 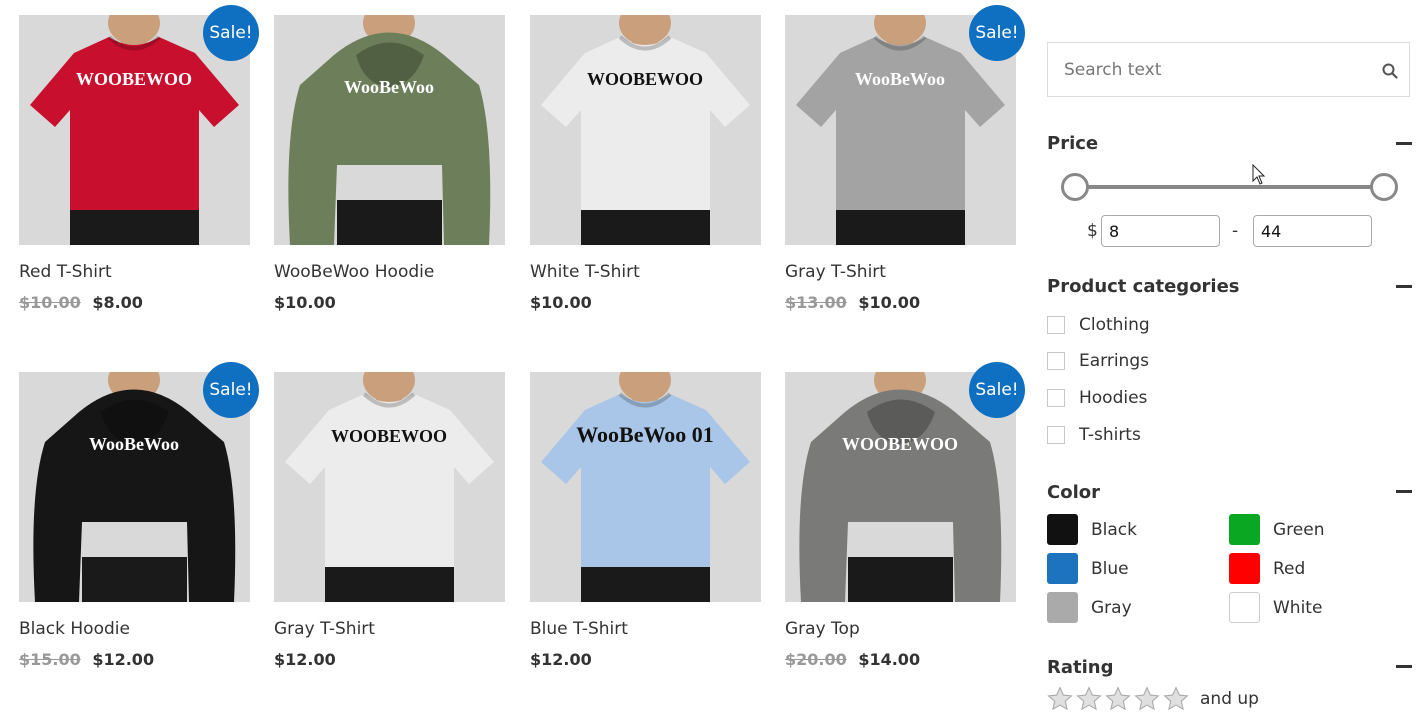 What do you see at coordinates (1080, 667) in the screenshot?
I see `rating-heading: Rating` at bounding box center [1080, 667].